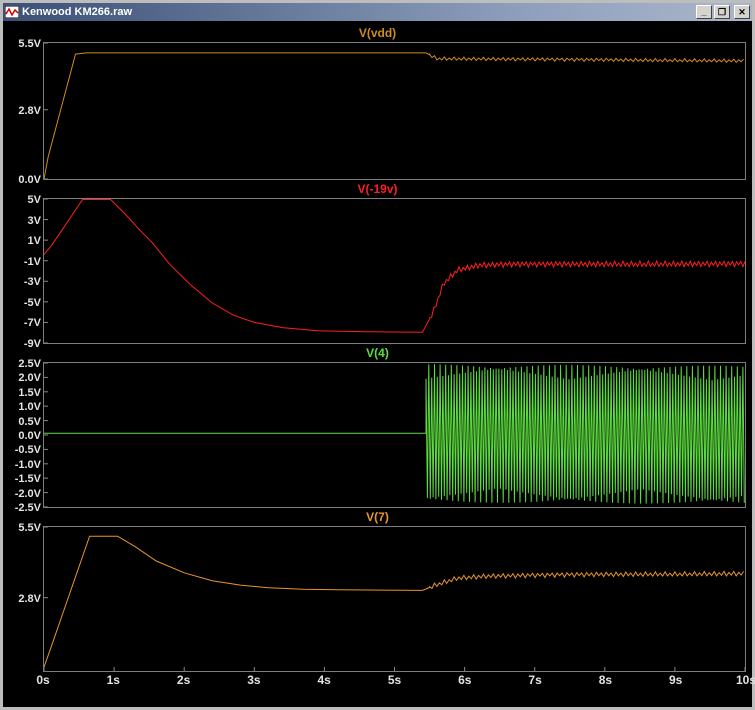 The height and width of the screenshot is (710, 755). I want to click on trace-title-neg19v: V(-19v), so click(377, 189).